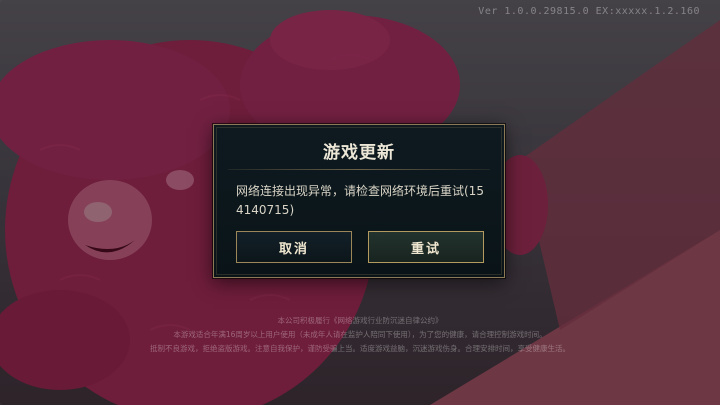  What do you see at coordinates (589, 11) in the screenshot?
I see `version-label: Ver 1.0.0.29815.0 EX:xxxxx.1.2.160` at bounding box center [589, 11].